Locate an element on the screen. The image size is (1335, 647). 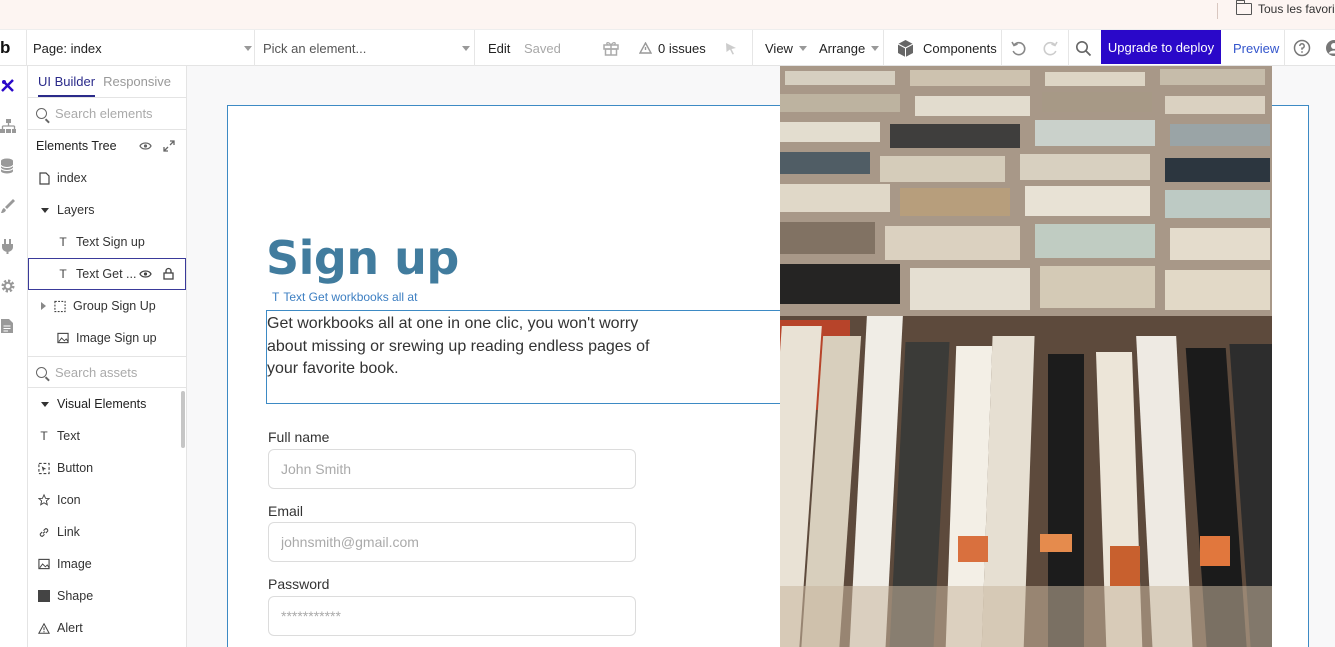
visual-element-label: Link is located at coordinates (68, 532).